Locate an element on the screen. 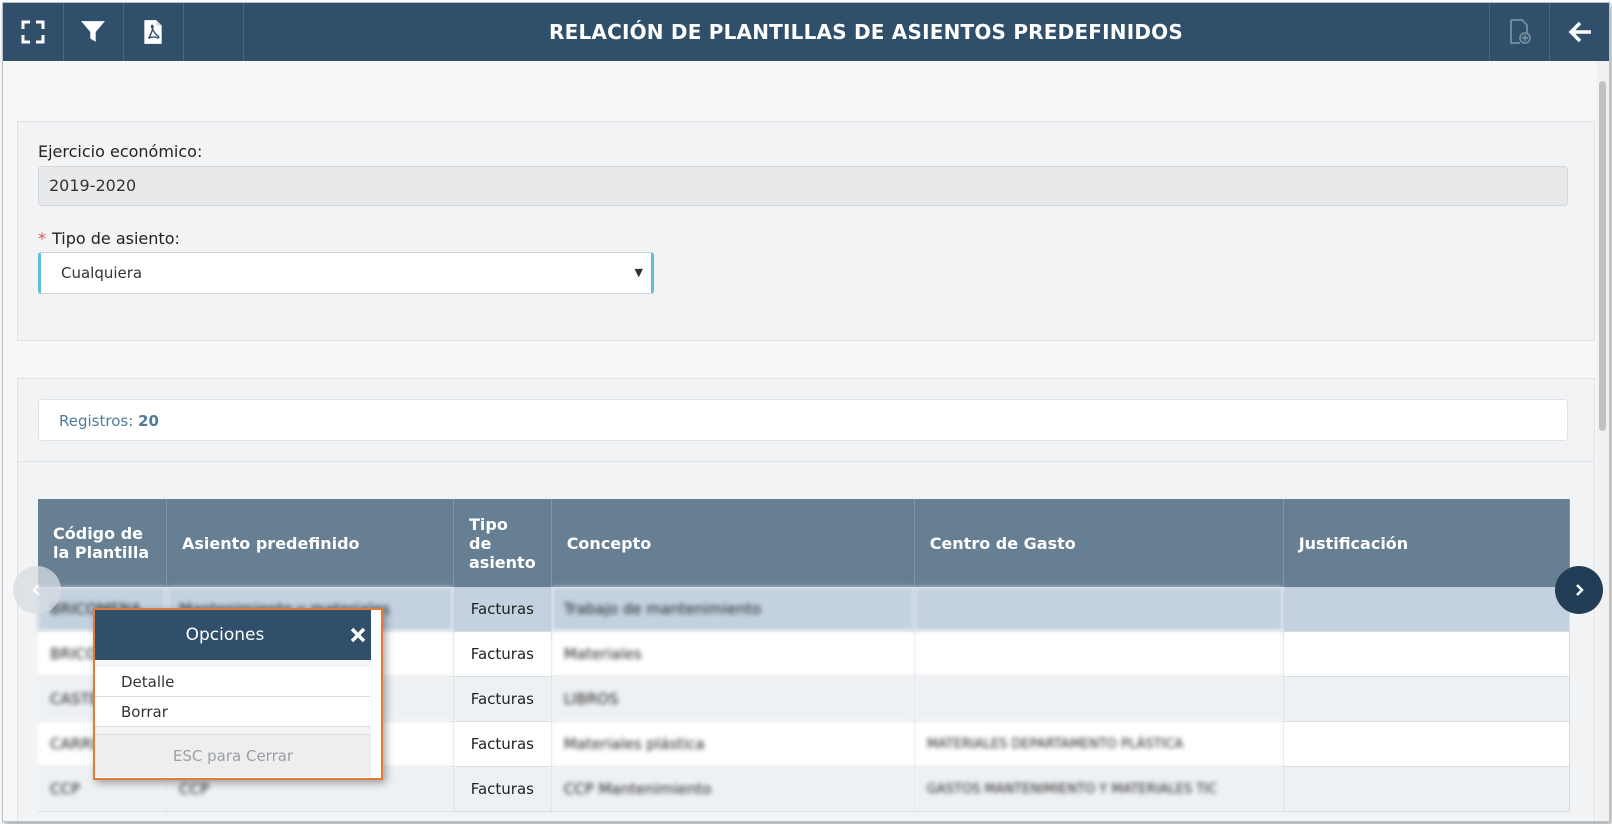  pdf-icon is located at coordinates (153, 32).